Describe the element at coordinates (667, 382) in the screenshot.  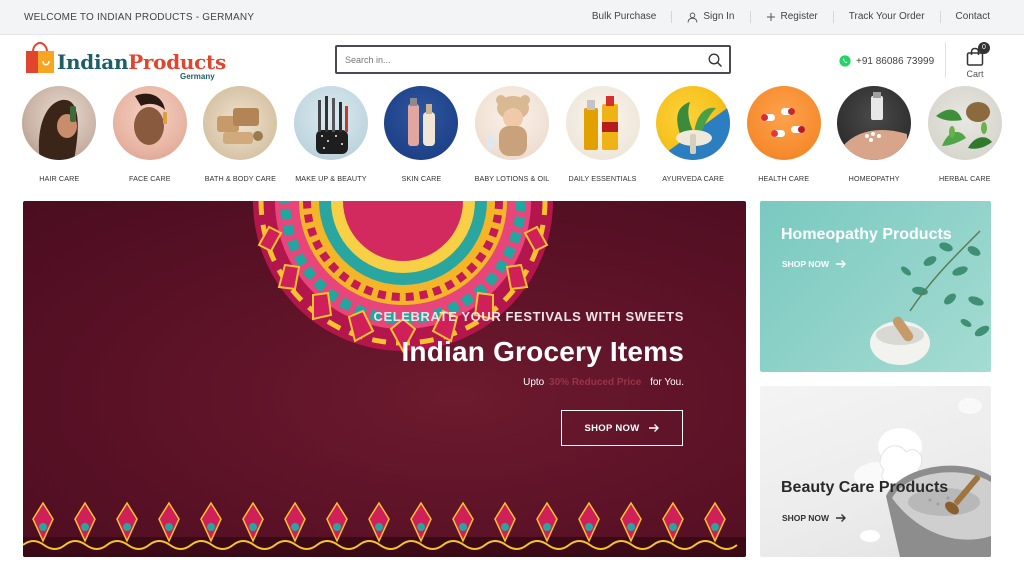
I see `hero-offer-suffix: for You.` at that location.